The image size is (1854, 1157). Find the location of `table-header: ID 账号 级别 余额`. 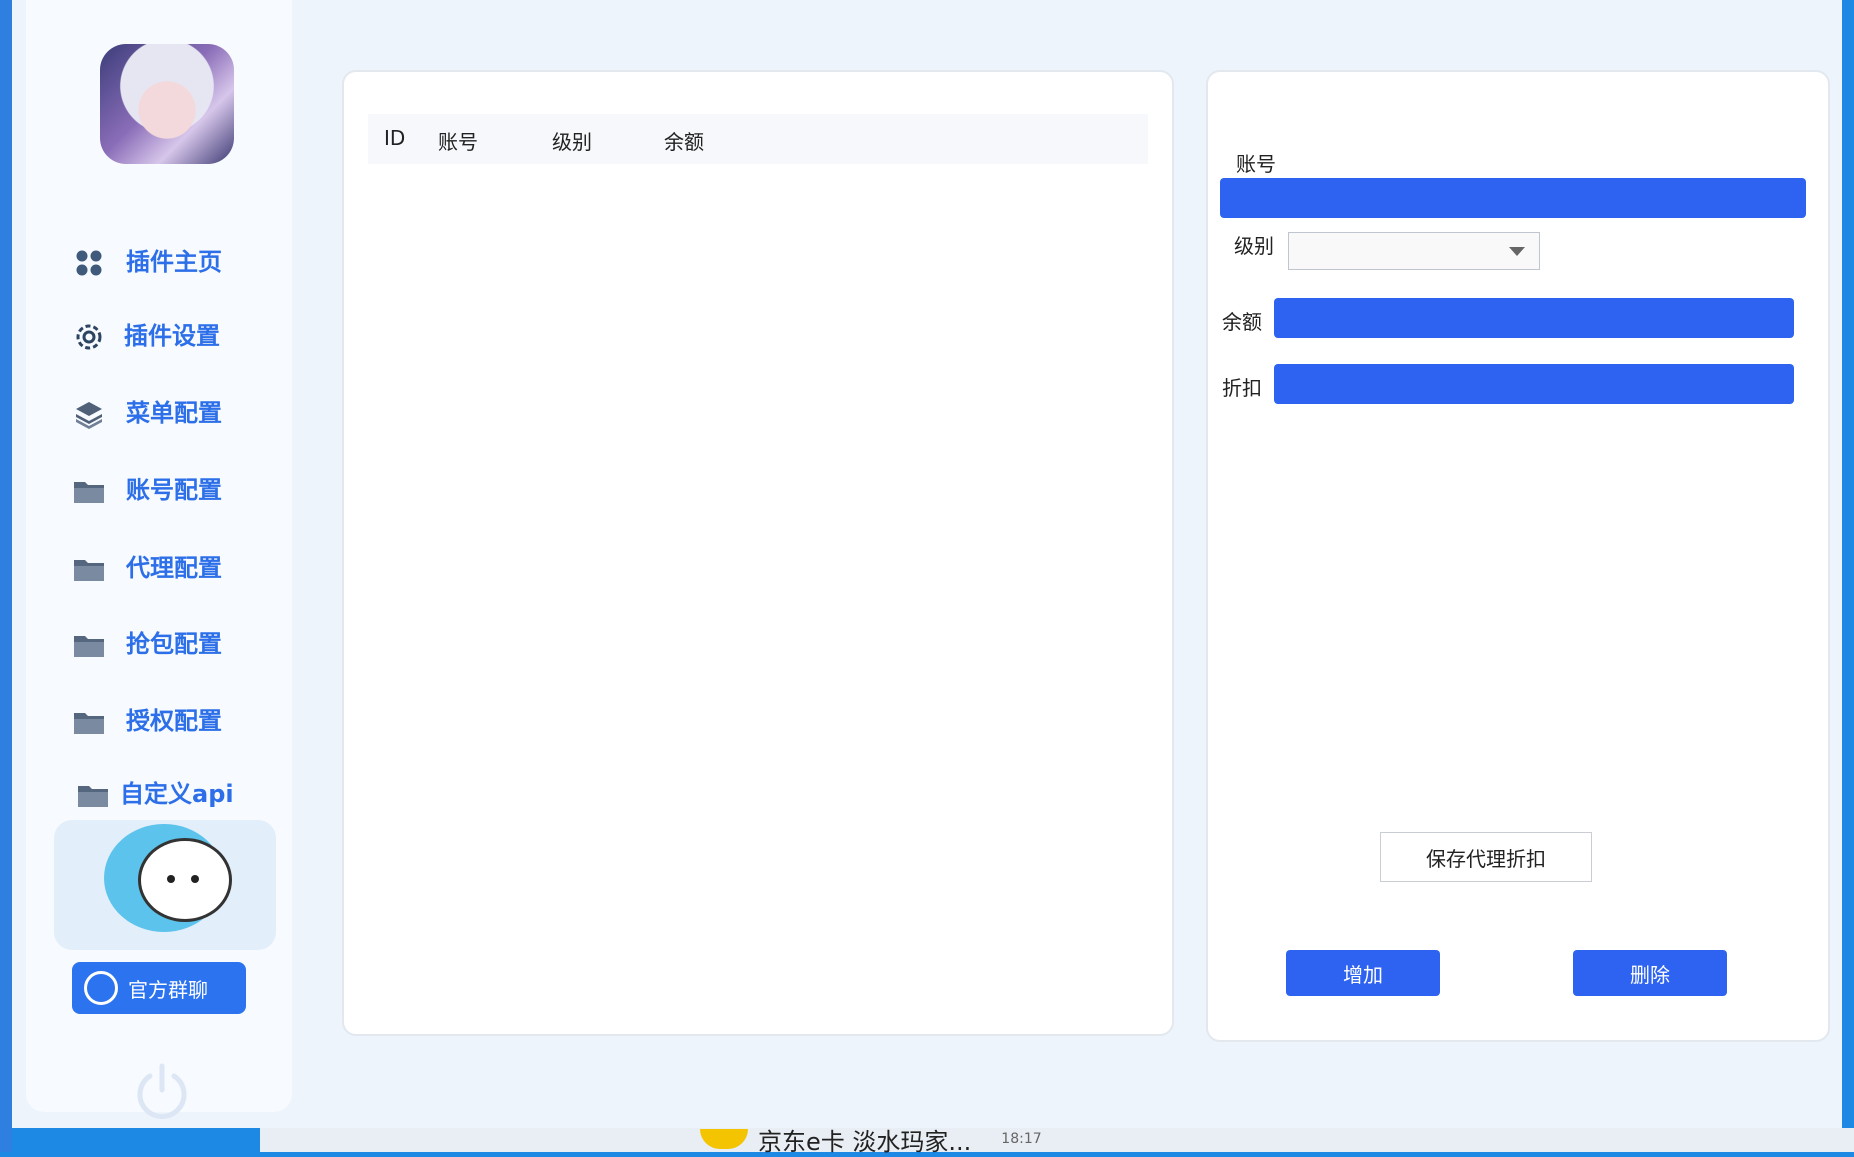

table-header: ID 账号 级别 余额 is located at coordinates (758, 139).